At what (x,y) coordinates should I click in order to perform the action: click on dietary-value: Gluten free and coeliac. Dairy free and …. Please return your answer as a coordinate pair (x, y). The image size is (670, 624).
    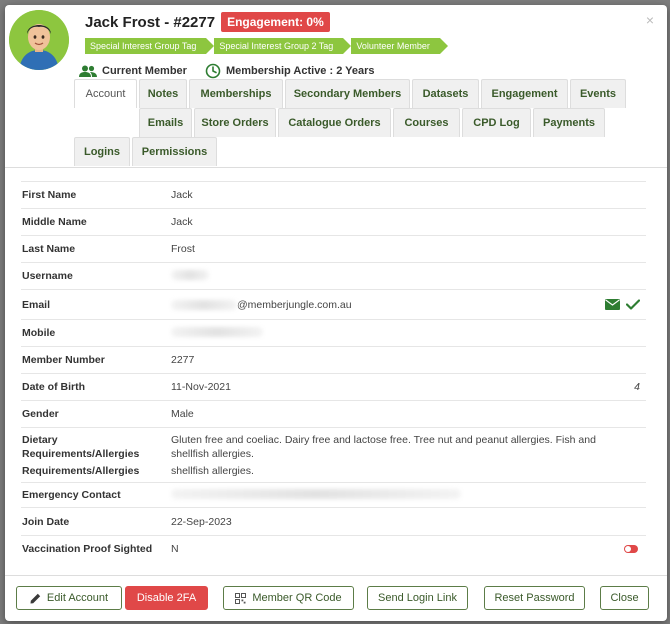
    Looking at the image, I should click on (408, 457).